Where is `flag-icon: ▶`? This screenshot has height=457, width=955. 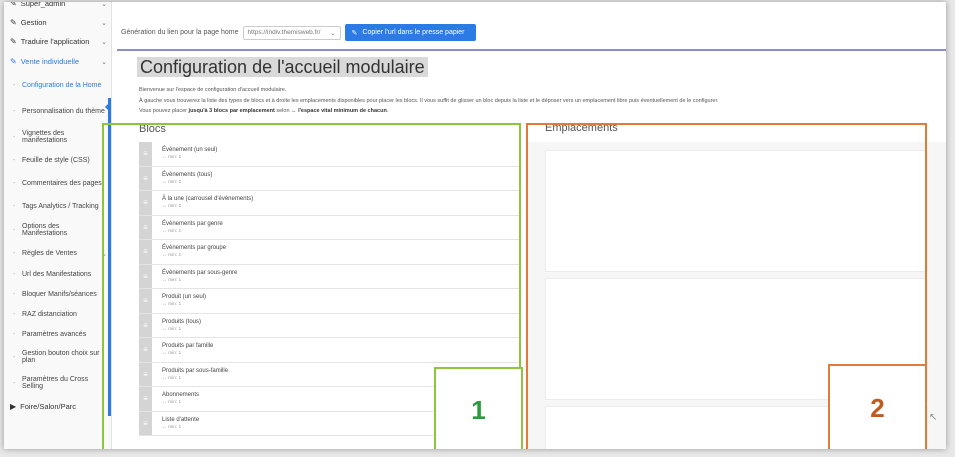
flag-icon: ▶ is located at coordinates (13, 406).